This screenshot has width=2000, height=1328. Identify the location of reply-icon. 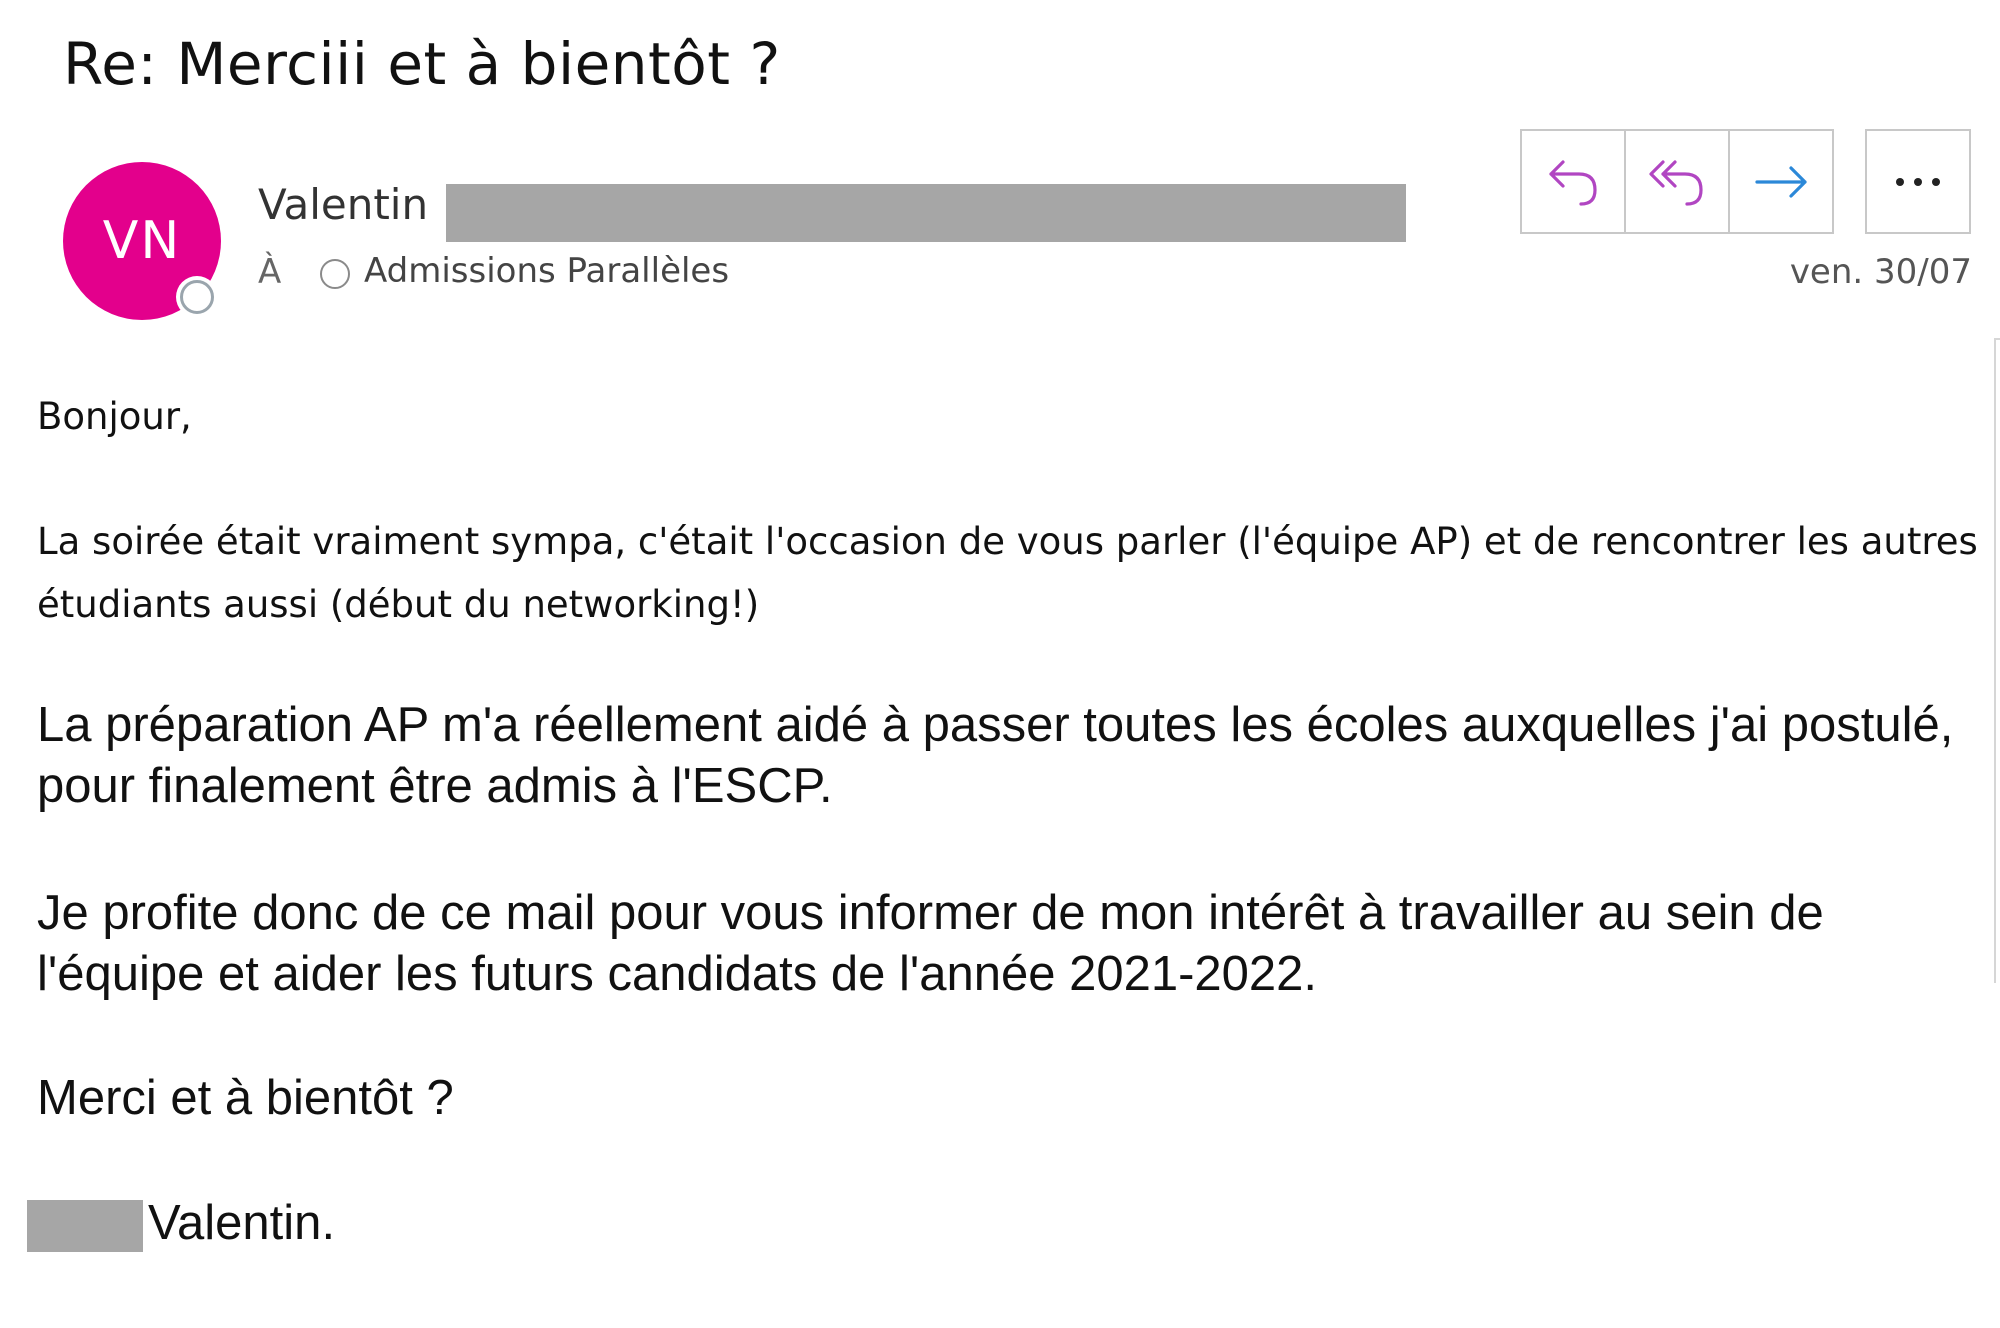
(1573, 182).